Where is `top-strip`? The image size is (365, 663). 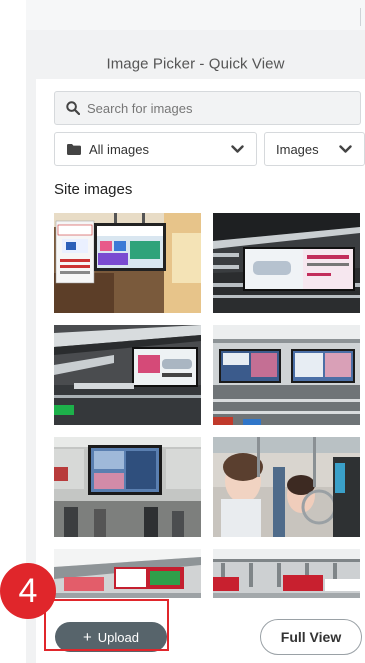
top-strip is located at coordinates (195, 15).